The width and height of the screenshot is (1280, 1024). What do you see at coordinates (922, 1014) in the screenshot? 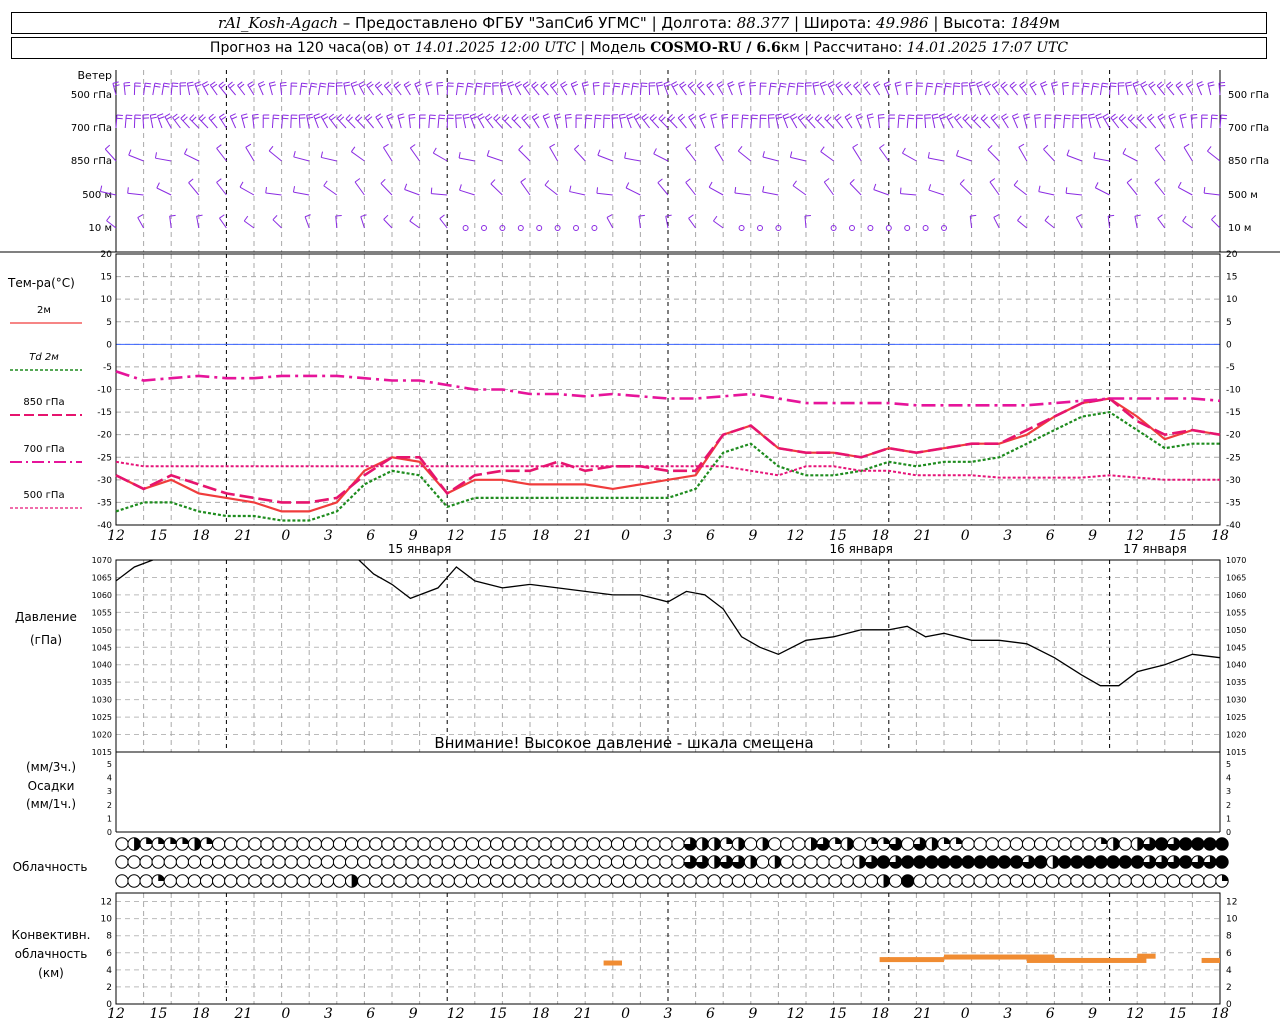
I see `bottom-hour-tick-label: 21` at bounding box center [922, 1014].